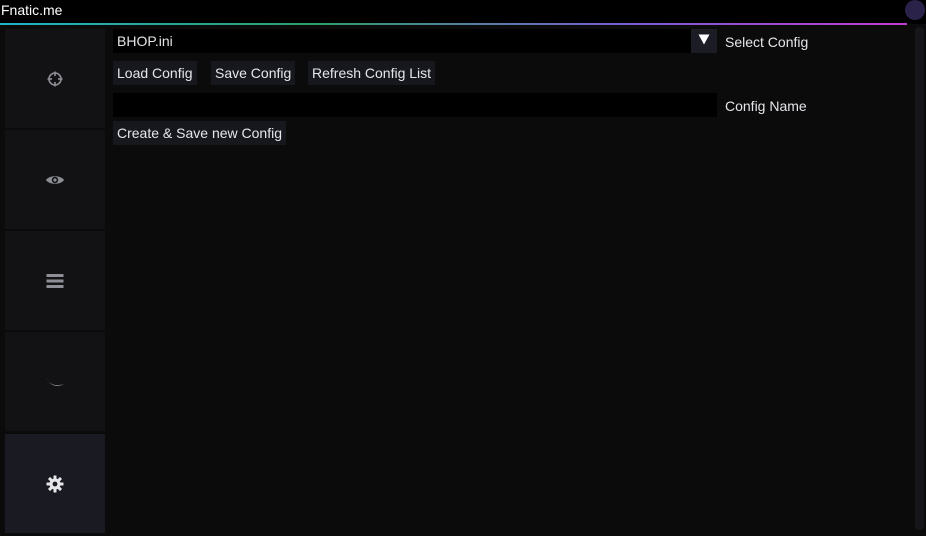 The height and width of the screenshot is (536, 926). I want to click on select-config-label: Select Config, so click(767, 42).